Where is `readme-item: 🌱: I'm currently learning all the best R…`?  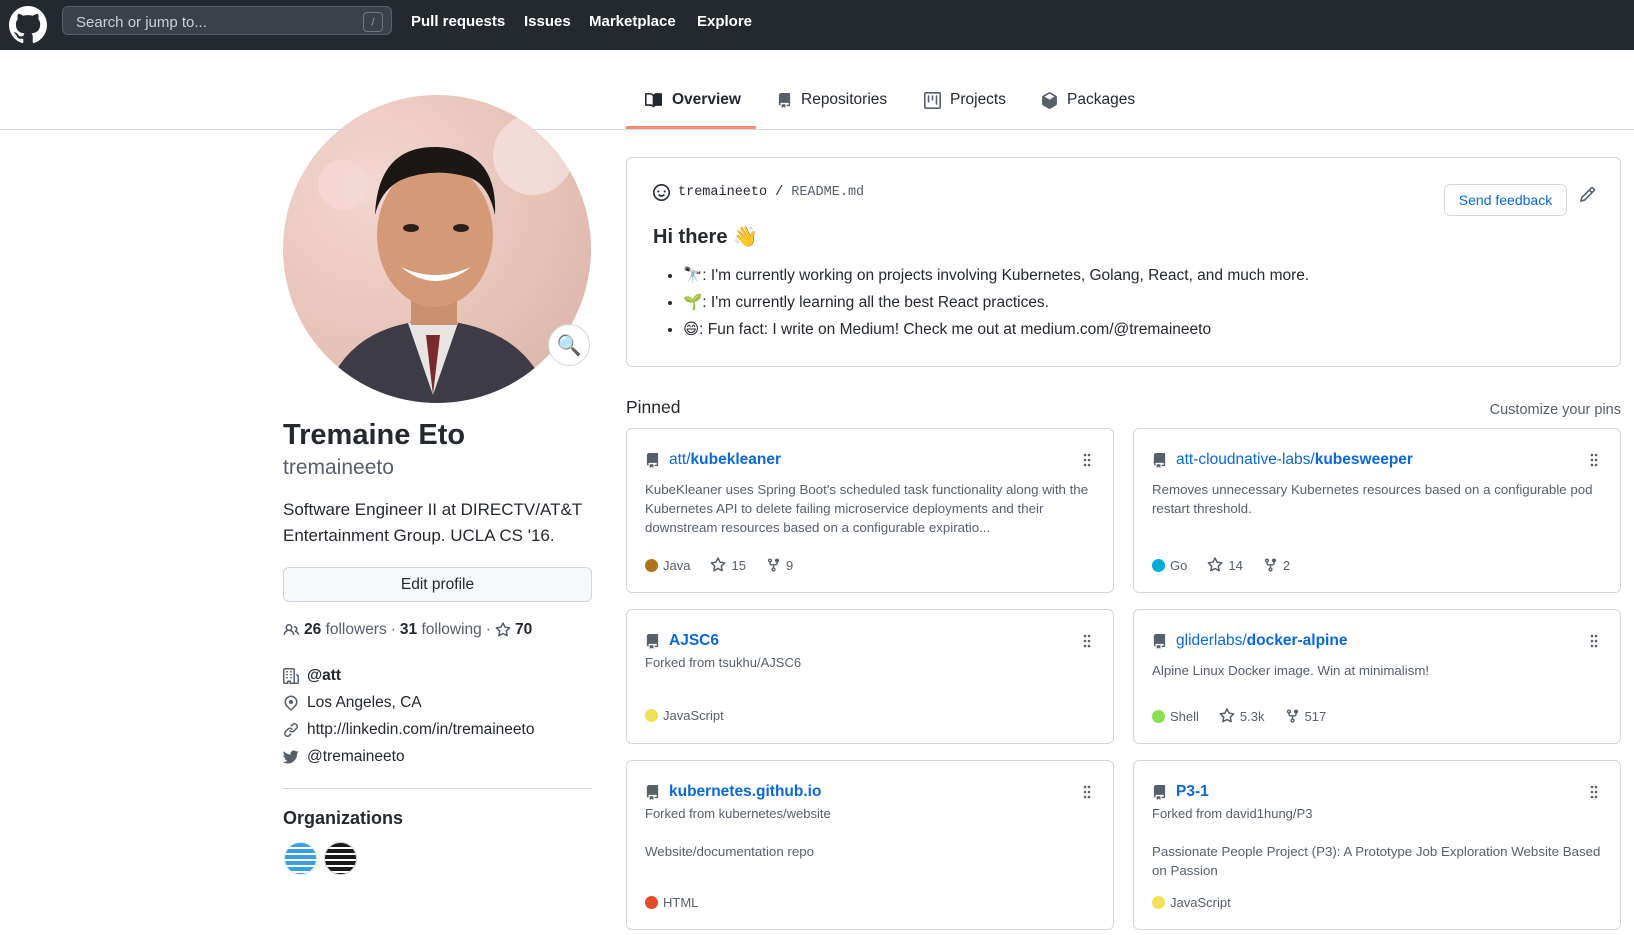
readme-item: 🌱: I'm currently learning all the best R… is located at coordinates (996, 302).